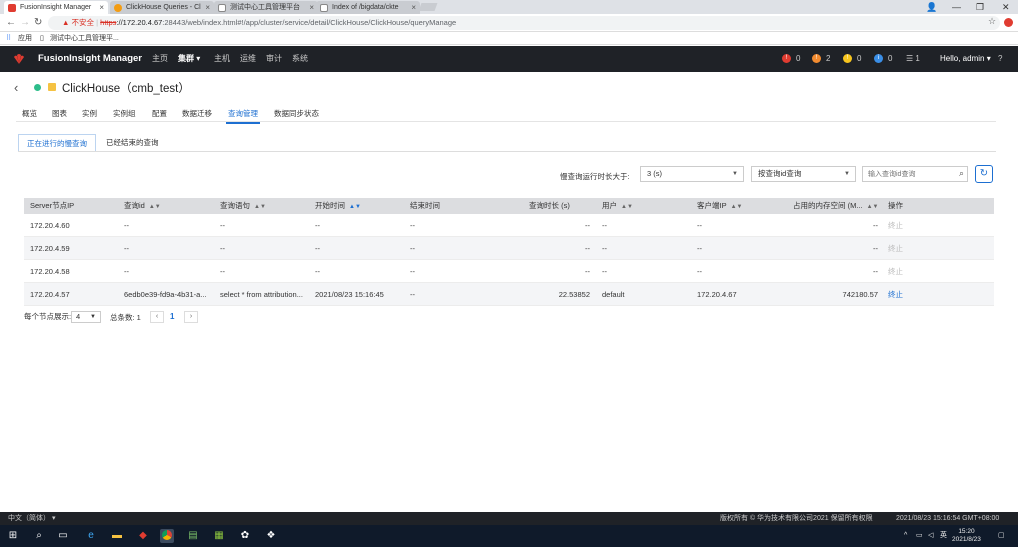  Describe the element at coordinates (29, 113) in the screenshot. I see `tab-overview: 概览` at that location.